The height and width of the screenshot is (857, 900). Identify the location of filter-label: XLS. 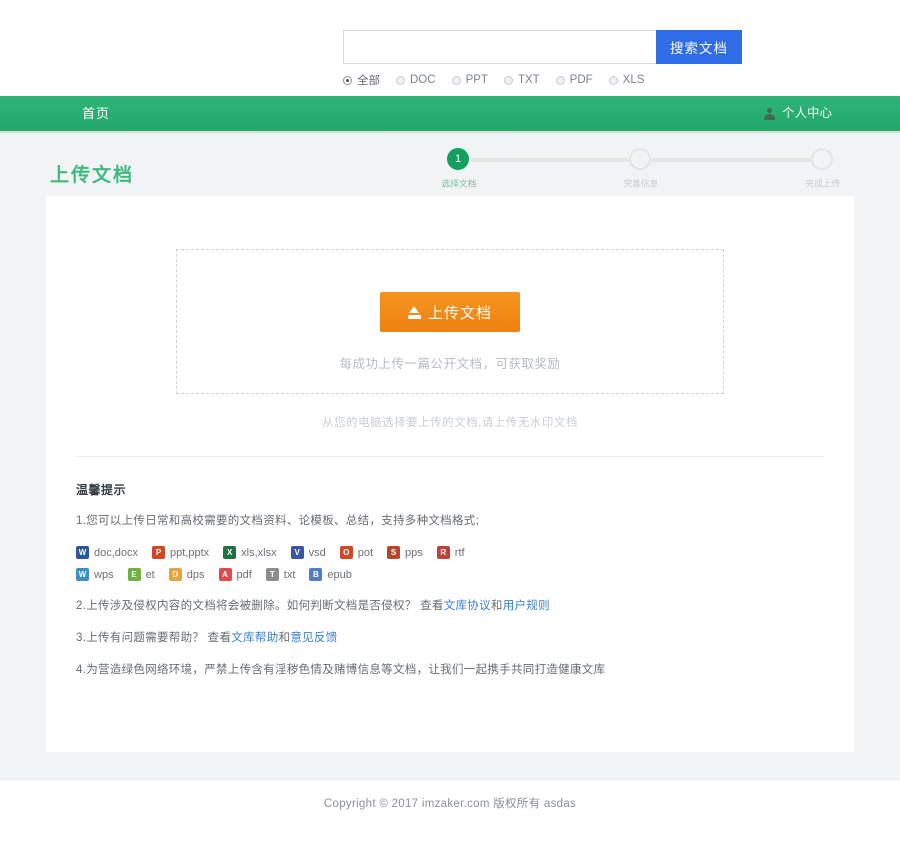
(633, 80).